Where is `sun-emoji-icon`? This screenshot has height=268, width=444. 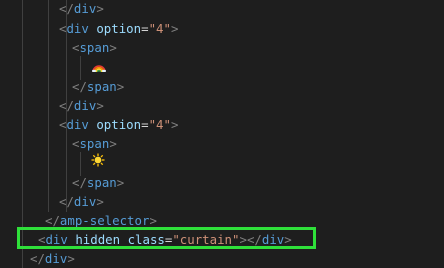 sun-emoji-icon is located at coordinates (98, 160).